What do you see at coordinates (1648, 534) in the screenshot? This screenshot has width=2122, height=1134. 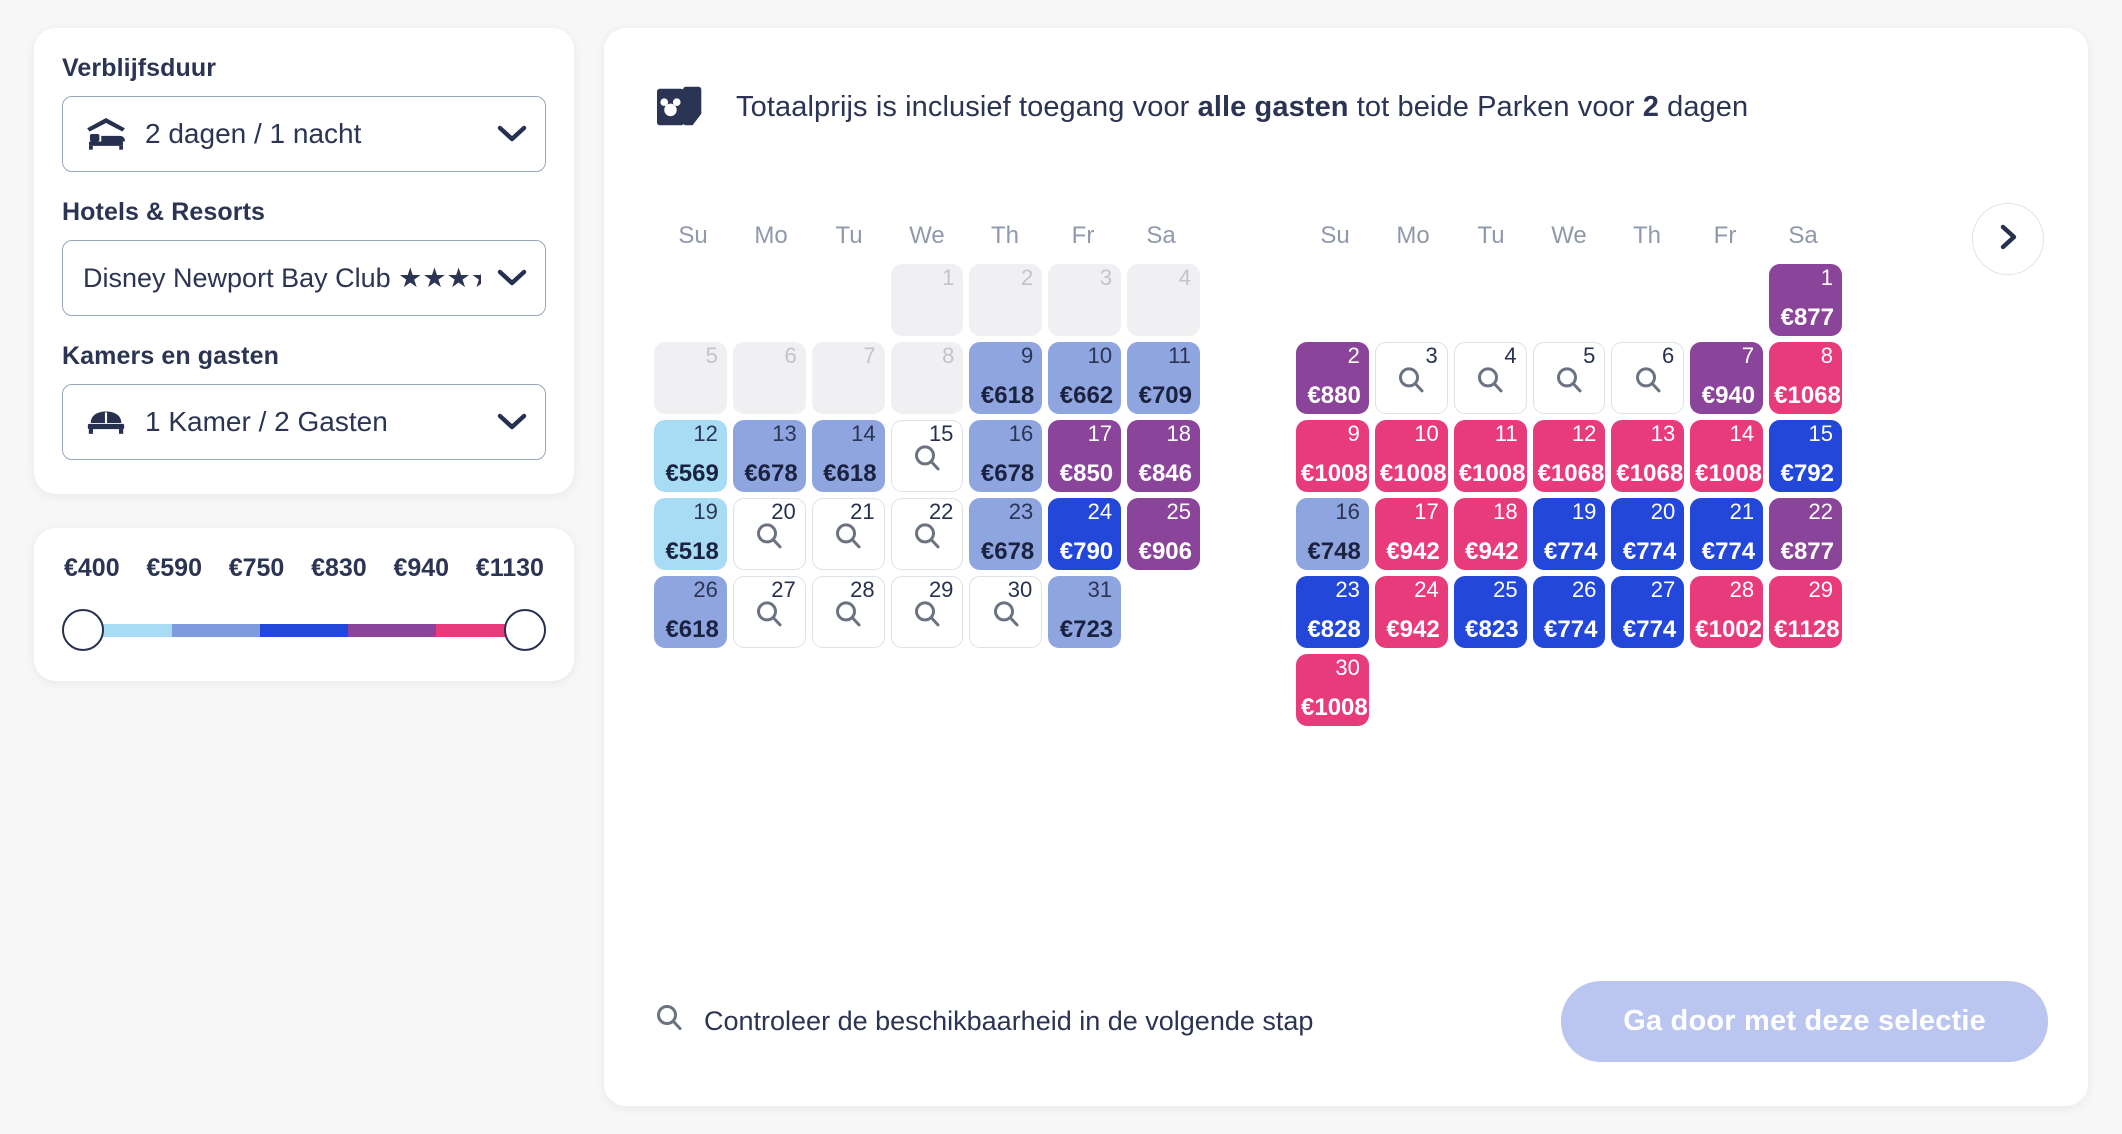 I see `calendar-day-cell: 20 €774` at bounding box center [1648, 534].